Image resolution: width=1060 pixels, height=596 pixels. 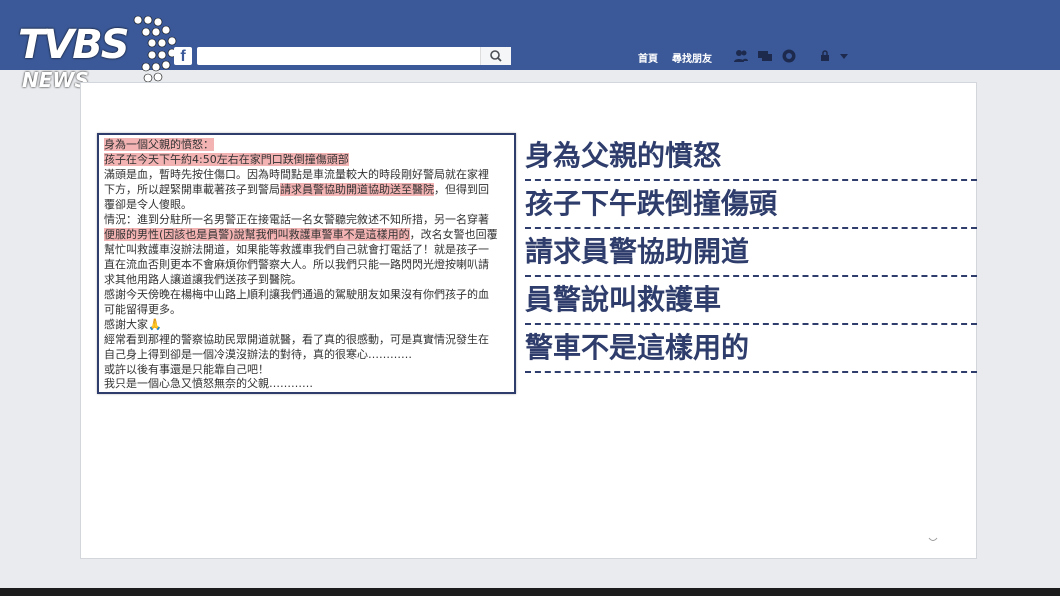 What do you see at coordinates (203, 279) in the screenshot?
I see `post-line: 求其他用路人讓道讓我們送孩子到醫院。` at bounding box center [203, 279].